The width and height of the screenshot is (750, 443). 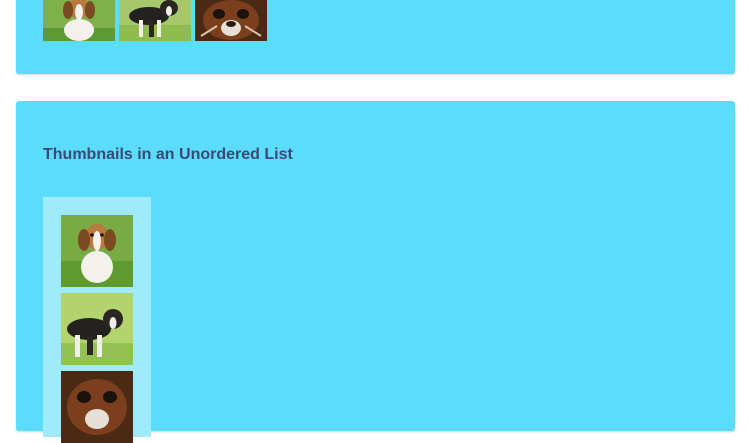 I want to click on list-item-black-white-puppy, so click(x=97, y=329).